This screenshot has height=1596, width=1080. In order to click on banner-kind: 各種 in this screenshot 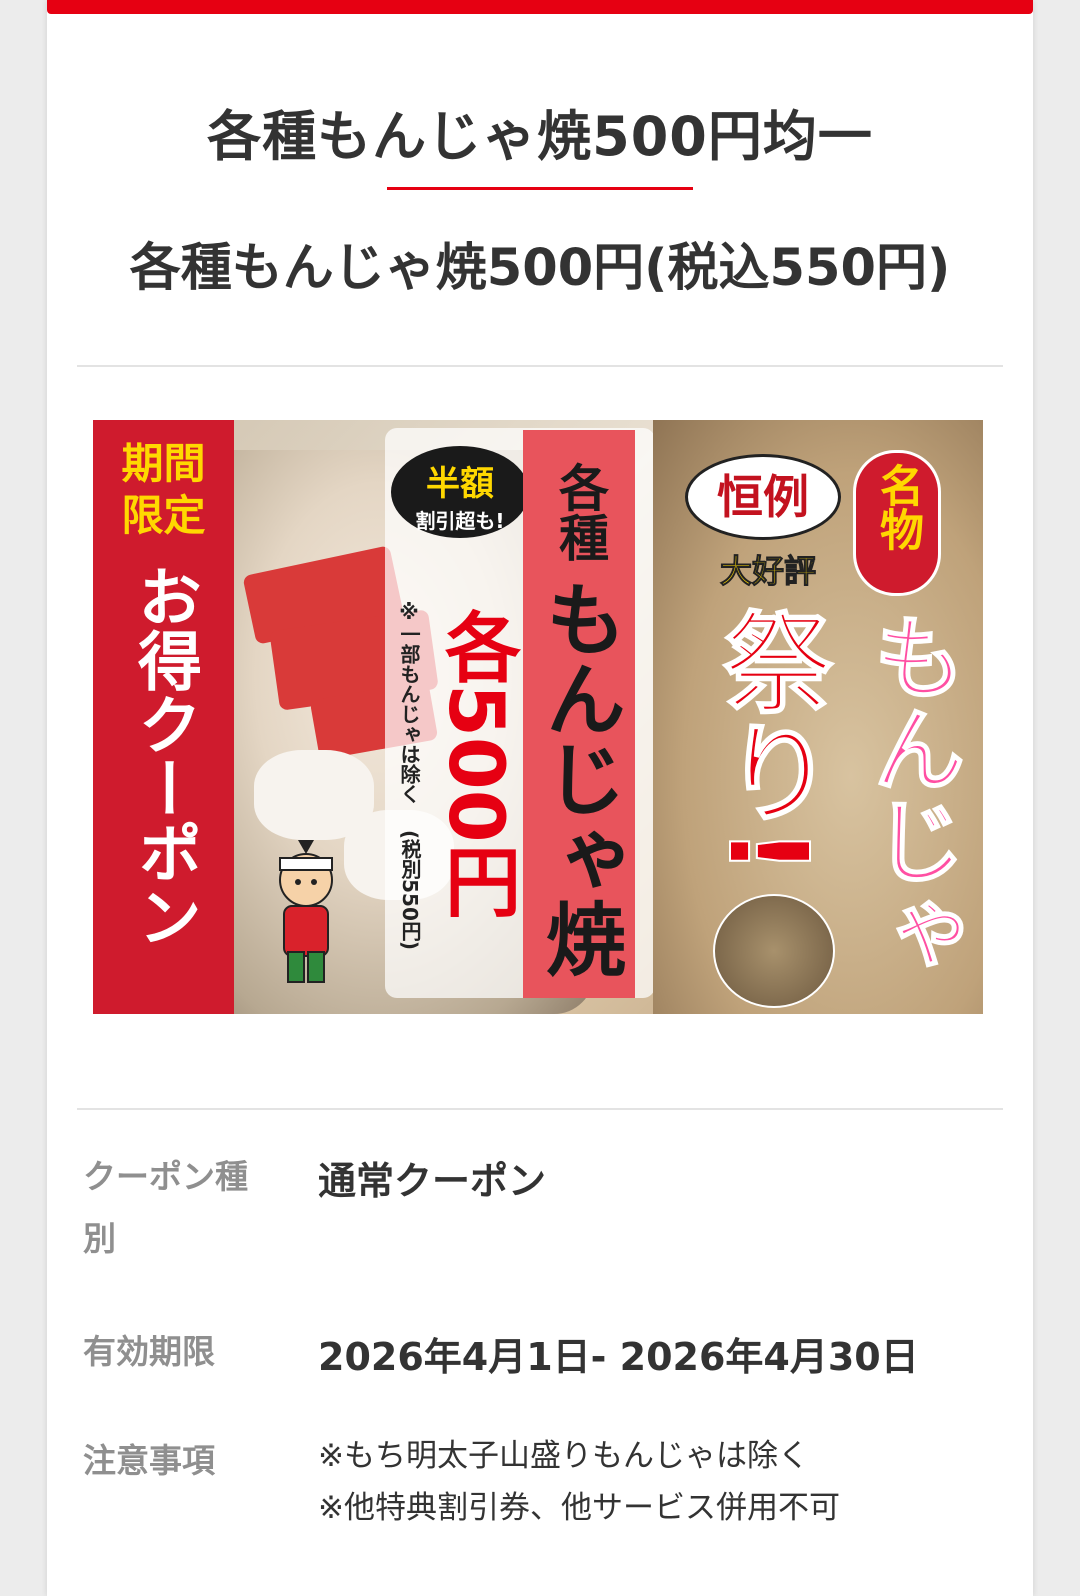, I will do `click(580, 512)`.